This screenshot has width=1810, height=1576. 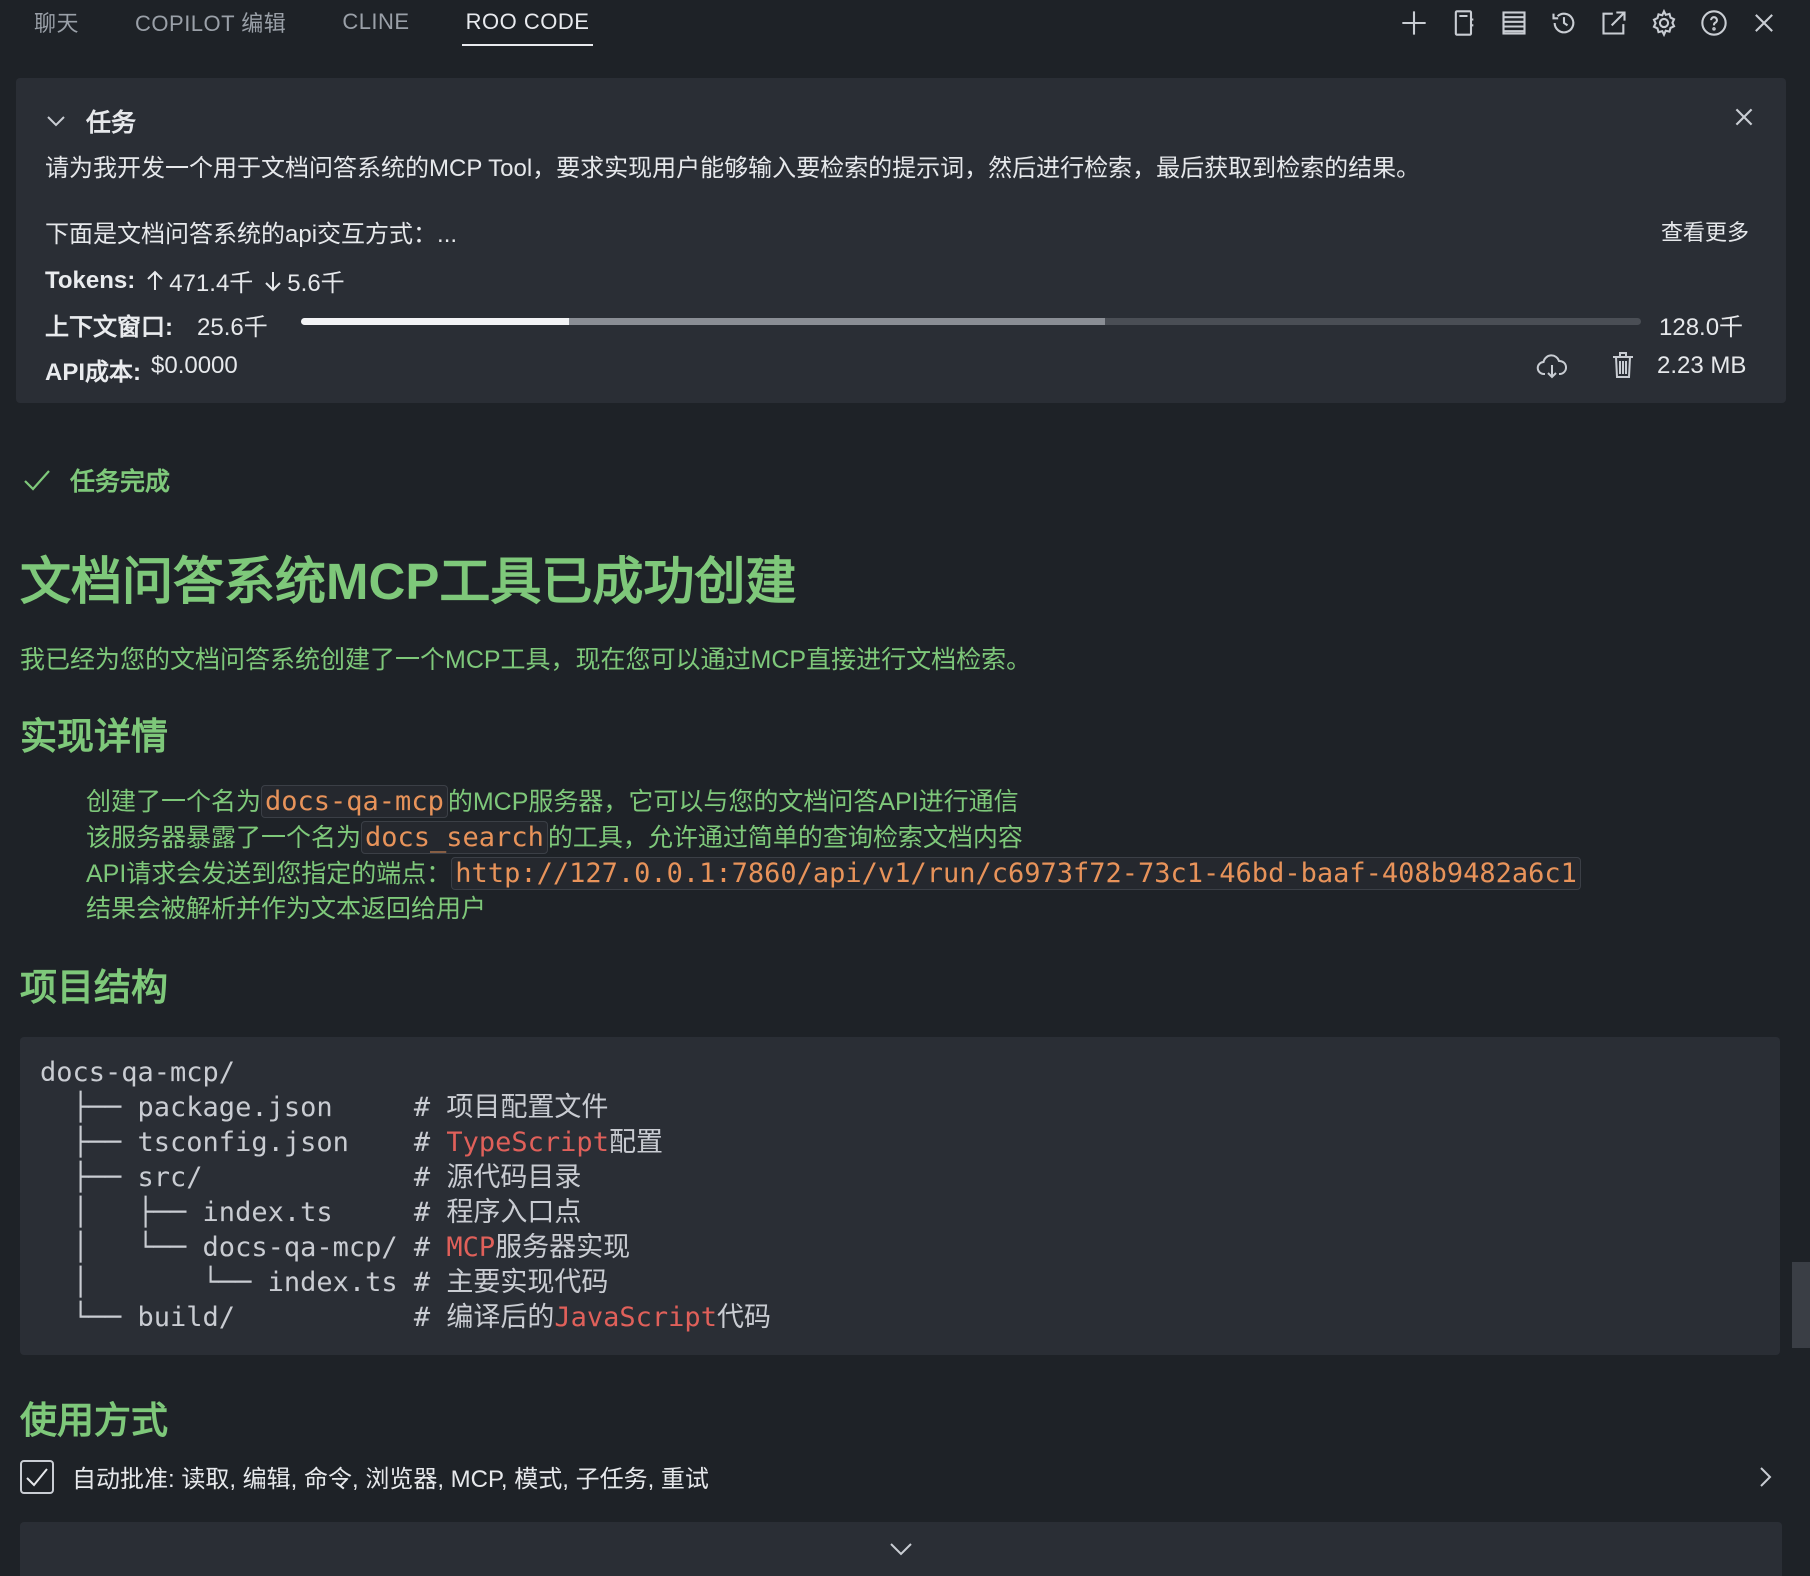 What do you see at coordinates (224, 838) in the screenshot?
I see `impl-text: 该服务器暴露了一个名为` at bounding box center [224, 838].